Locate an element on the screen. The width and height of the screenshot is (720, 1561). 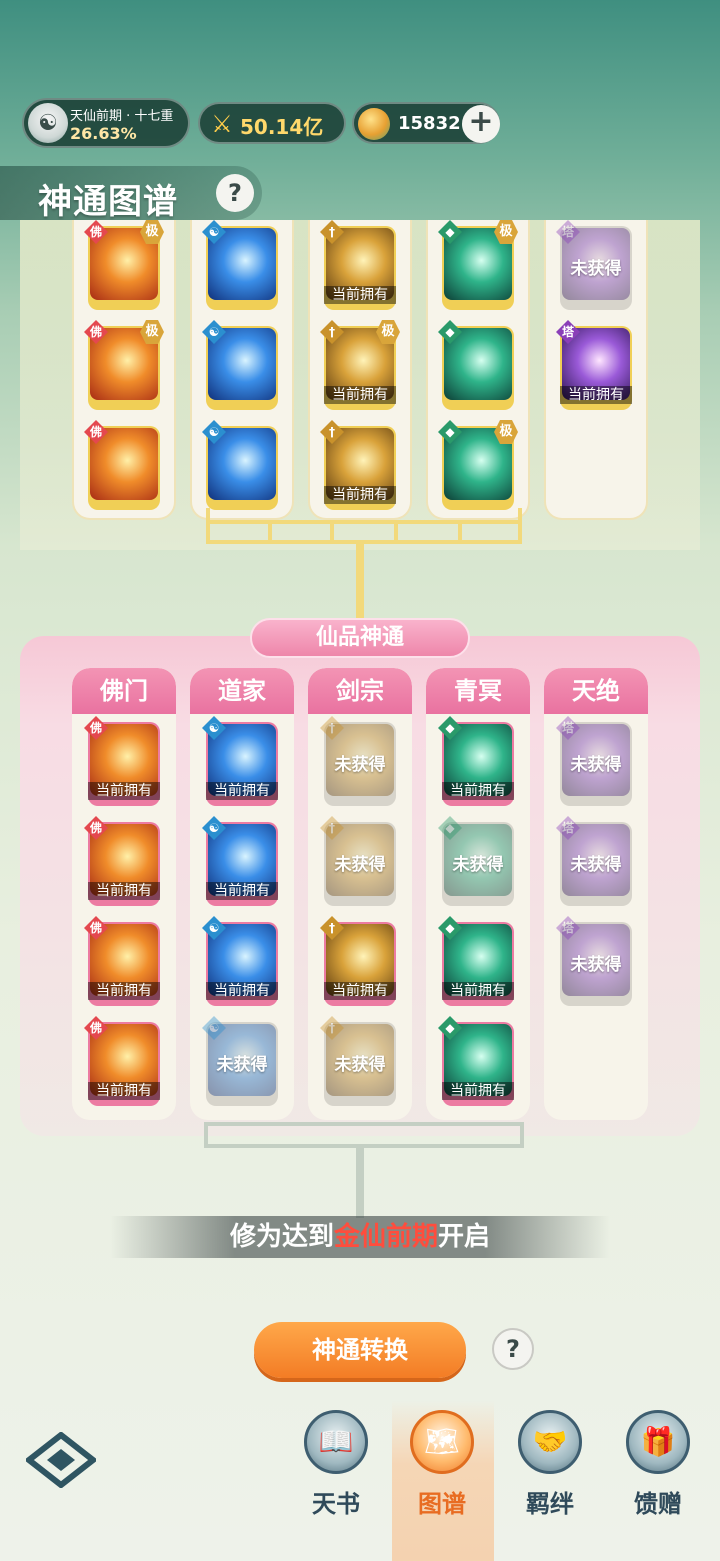
nav-item-map: 🗺 图谱 is located at coordinates (442, 1465).